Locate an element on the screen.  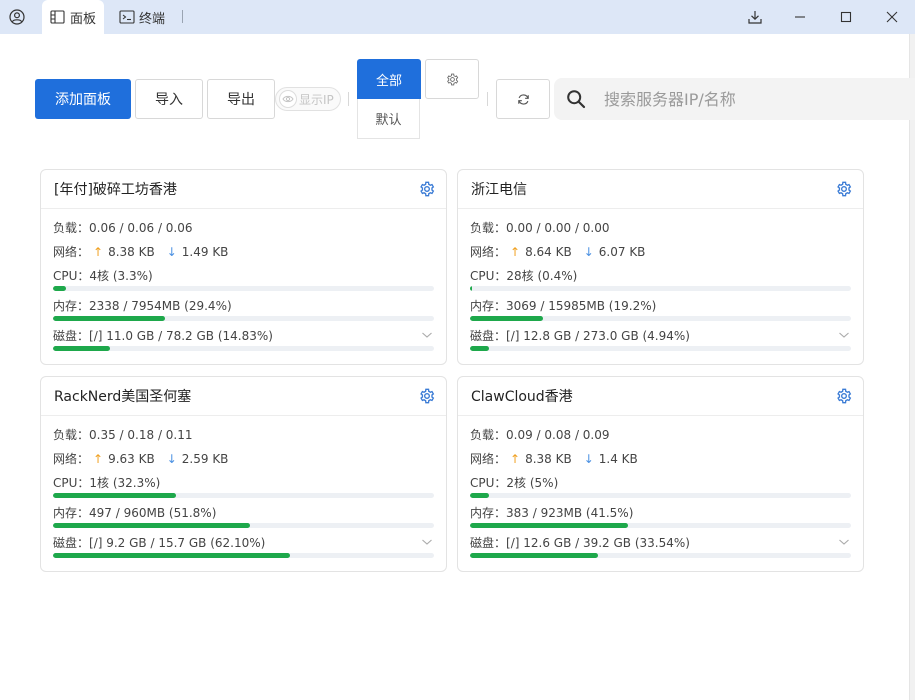
memory-value: 383 / 923MB (41.5%) is located at coordinates (570, 512).